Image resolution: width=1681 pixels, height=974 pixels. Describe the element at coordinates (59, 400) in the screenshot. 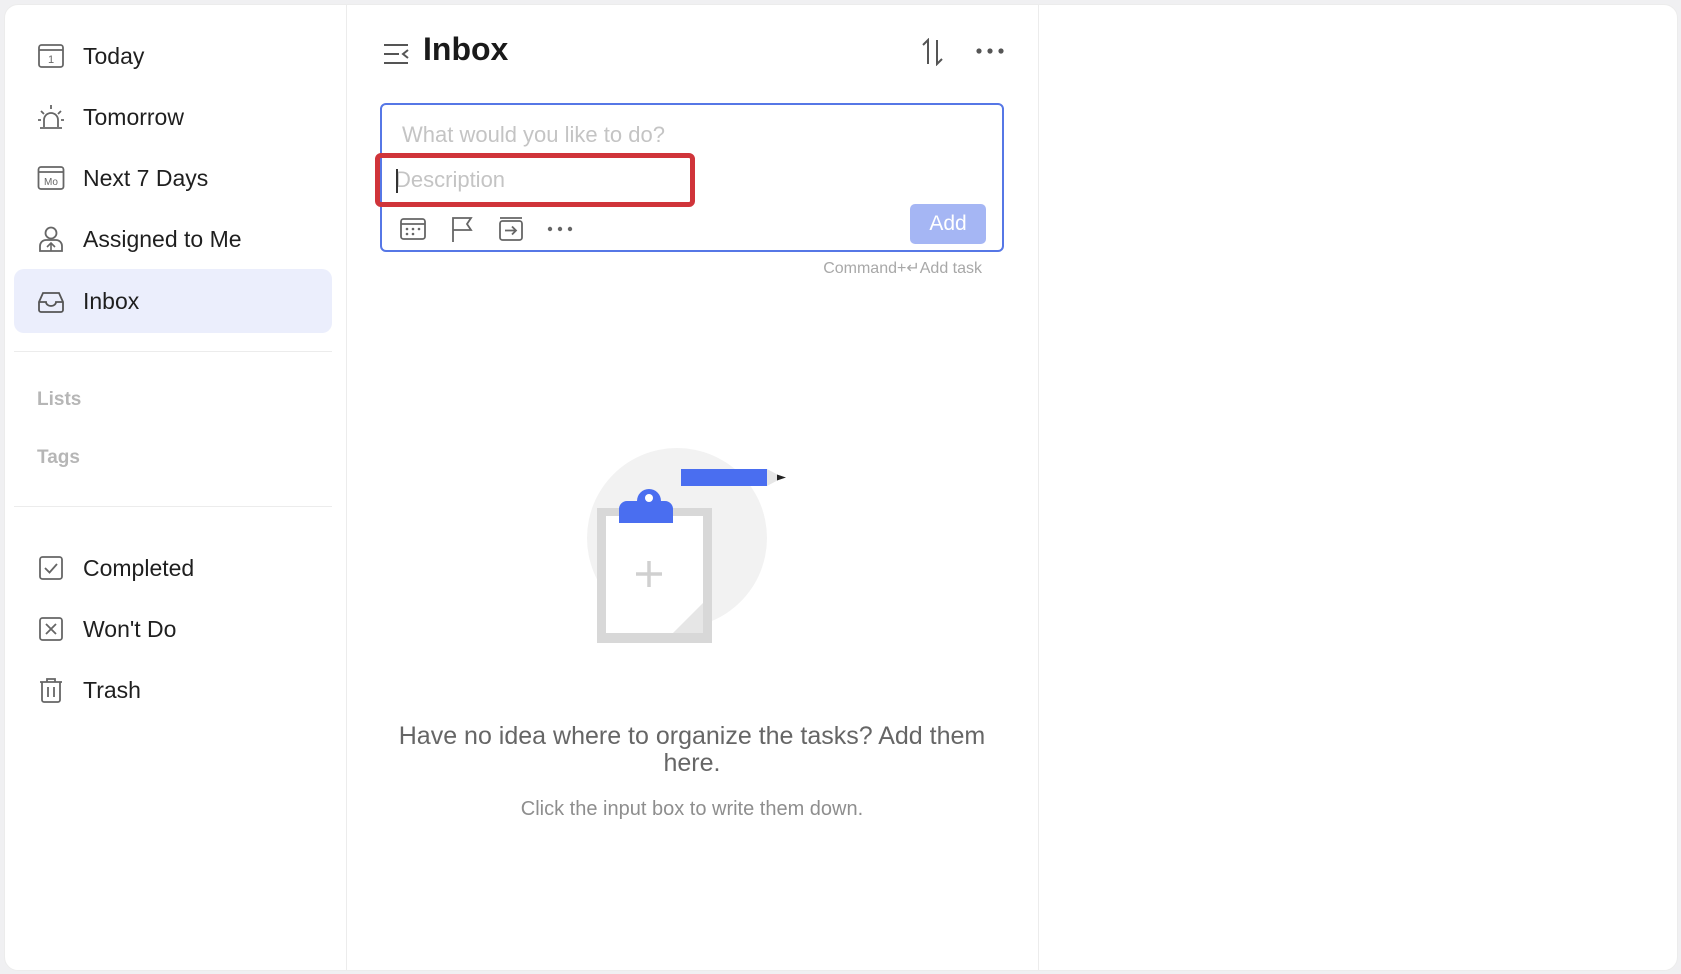

I see `lists-section-label: Lists` at that location.